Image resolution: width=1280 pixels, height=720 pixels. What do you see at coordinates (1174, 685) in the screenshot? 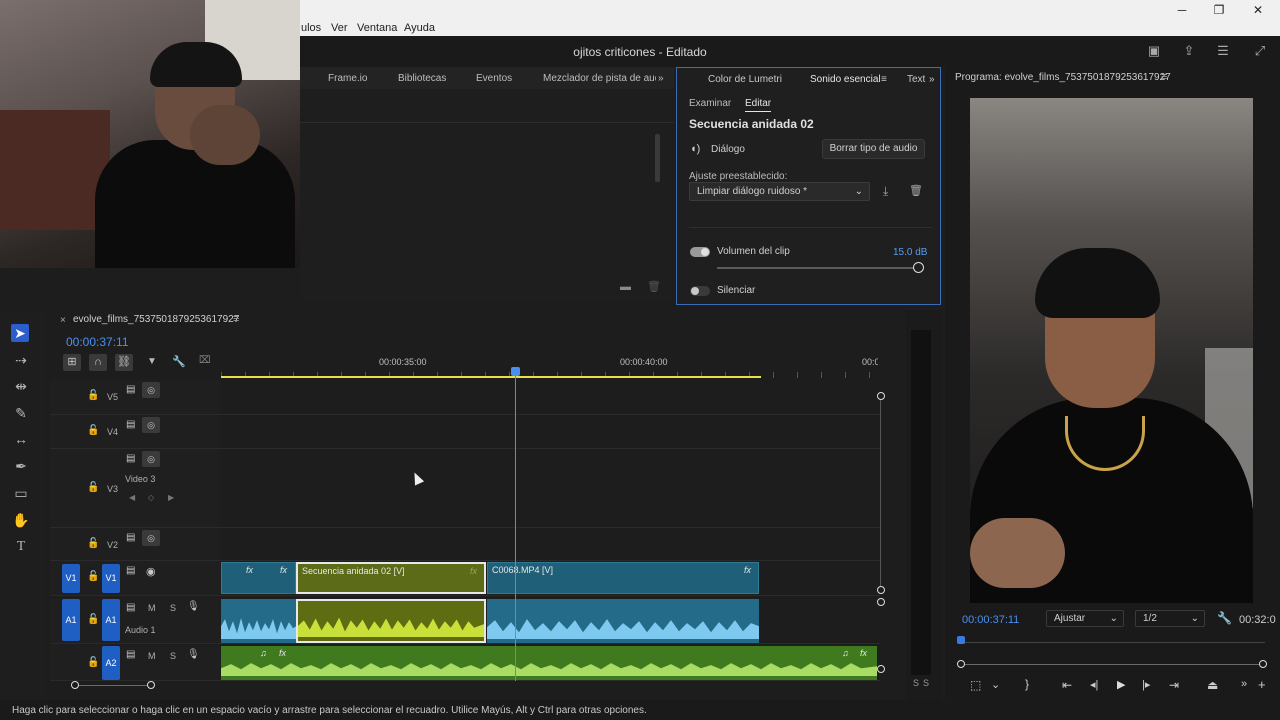
I see `go-to-out-icon: ⇥` at bounding box center [1174, 685].